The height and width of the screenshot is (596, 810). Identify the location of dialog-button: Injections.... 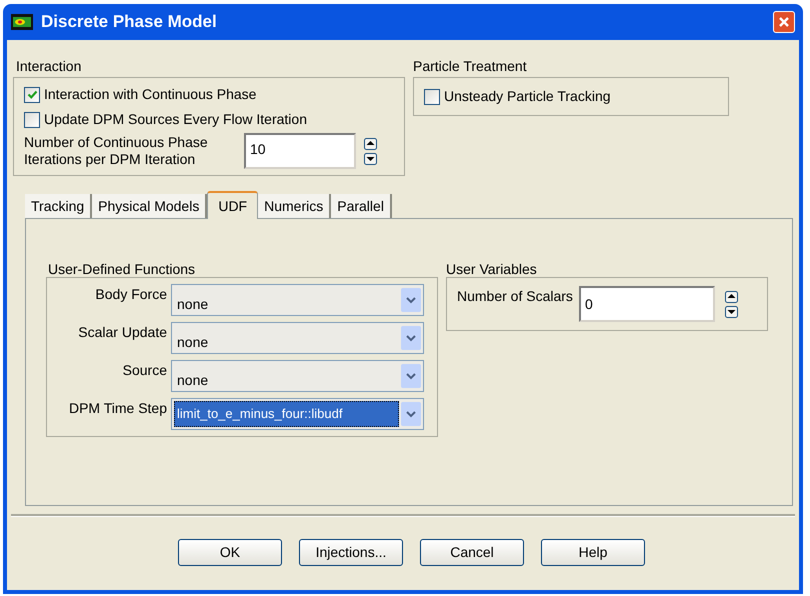
(351, 552).